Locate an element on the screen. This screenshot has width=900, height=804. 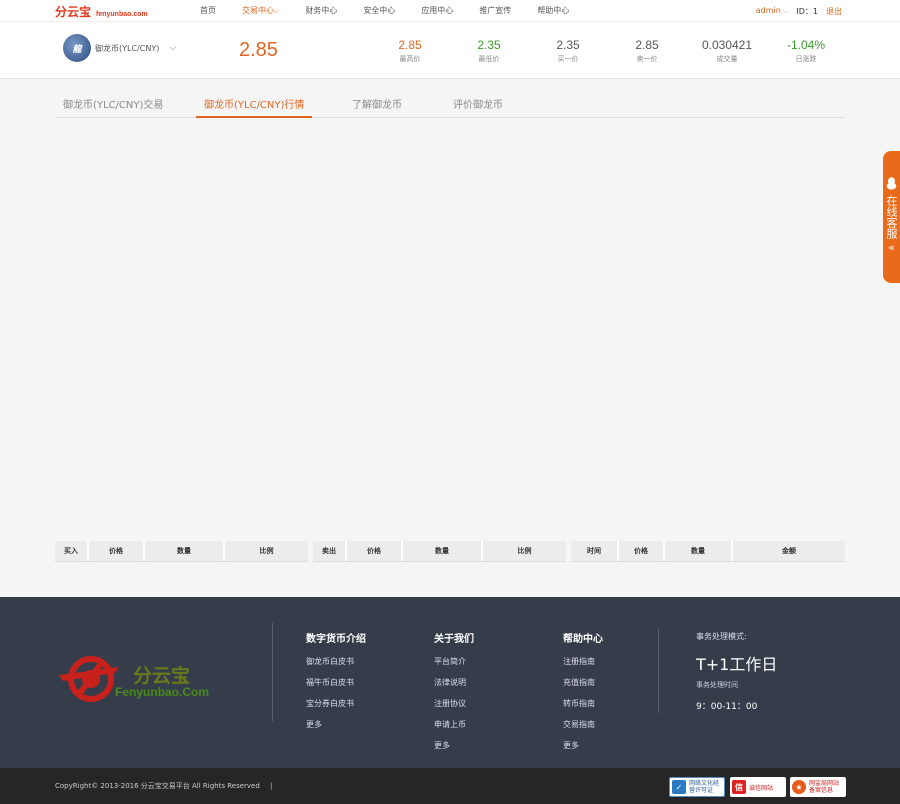
sell-table-header: 卖出 价格 数量 比例 is located at coordinates (439, 551).